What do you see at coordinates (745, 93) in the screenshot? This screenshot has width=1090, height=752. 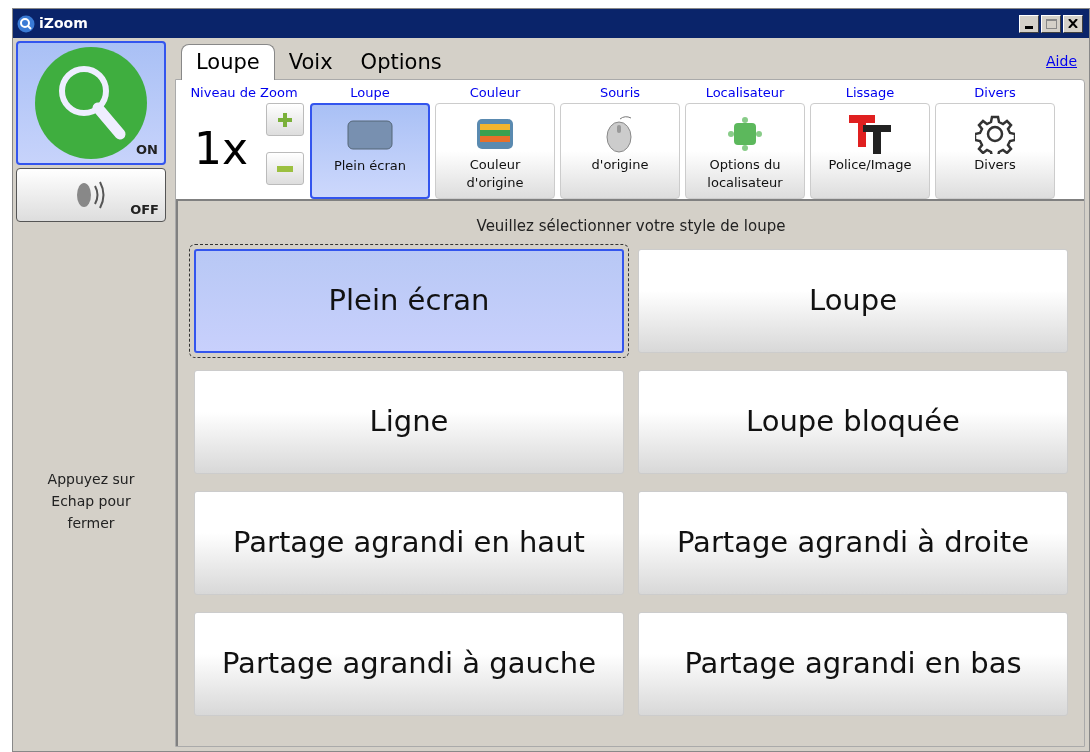 I see `group-heading: Localisateur` at bounding box center [745, 93].